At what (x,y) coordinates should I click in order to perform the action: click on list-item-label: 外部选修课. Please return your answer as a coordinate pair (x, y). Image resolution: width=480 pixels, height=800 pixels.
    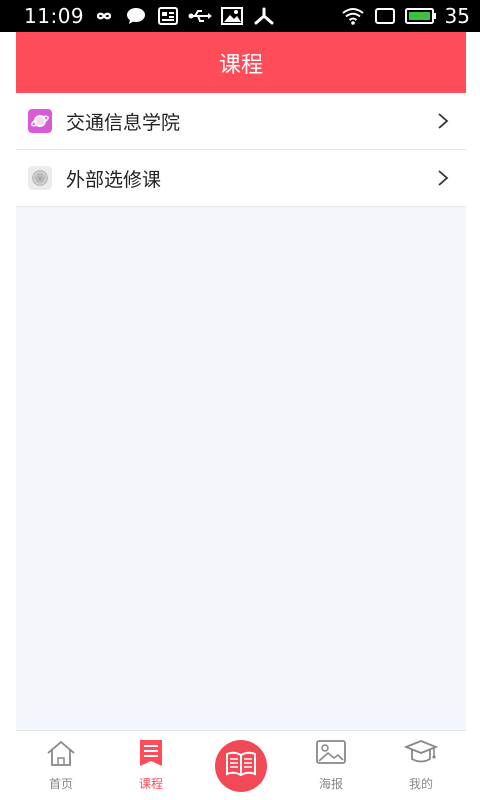
    Looking at the image, I should click on (114, 179).